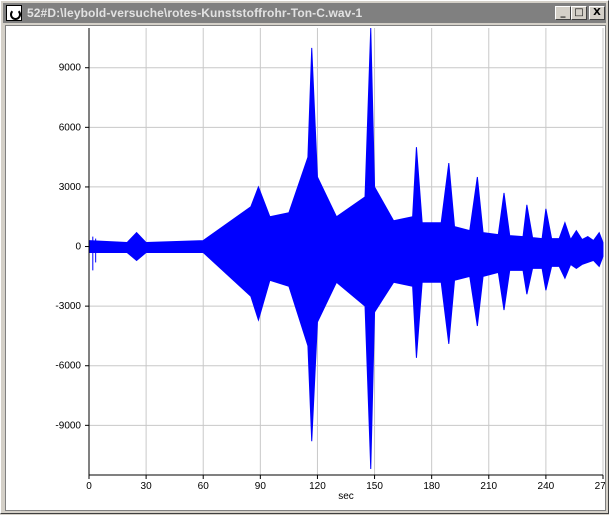  I want to click on maximize-button: □, so click(579, 13).